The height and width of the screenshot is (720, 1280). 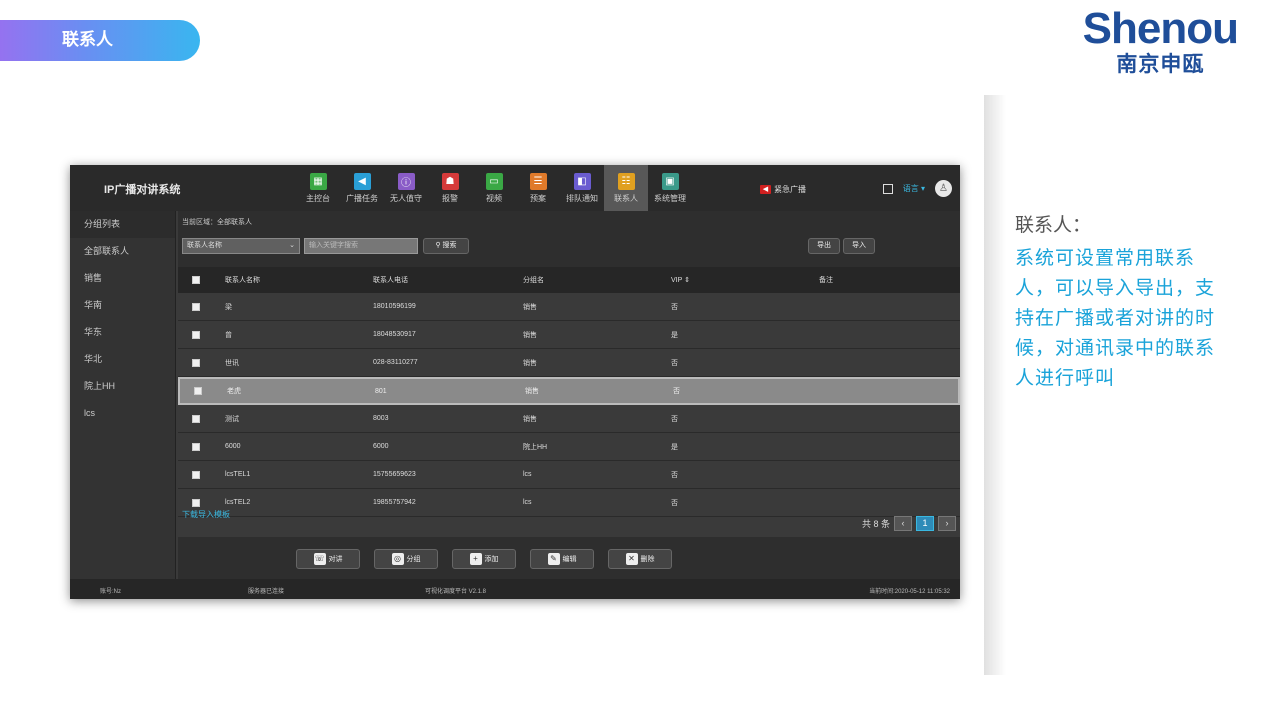 I want to click on nav-item-1: ◀ 广播任务, so click(x=362, y=188).